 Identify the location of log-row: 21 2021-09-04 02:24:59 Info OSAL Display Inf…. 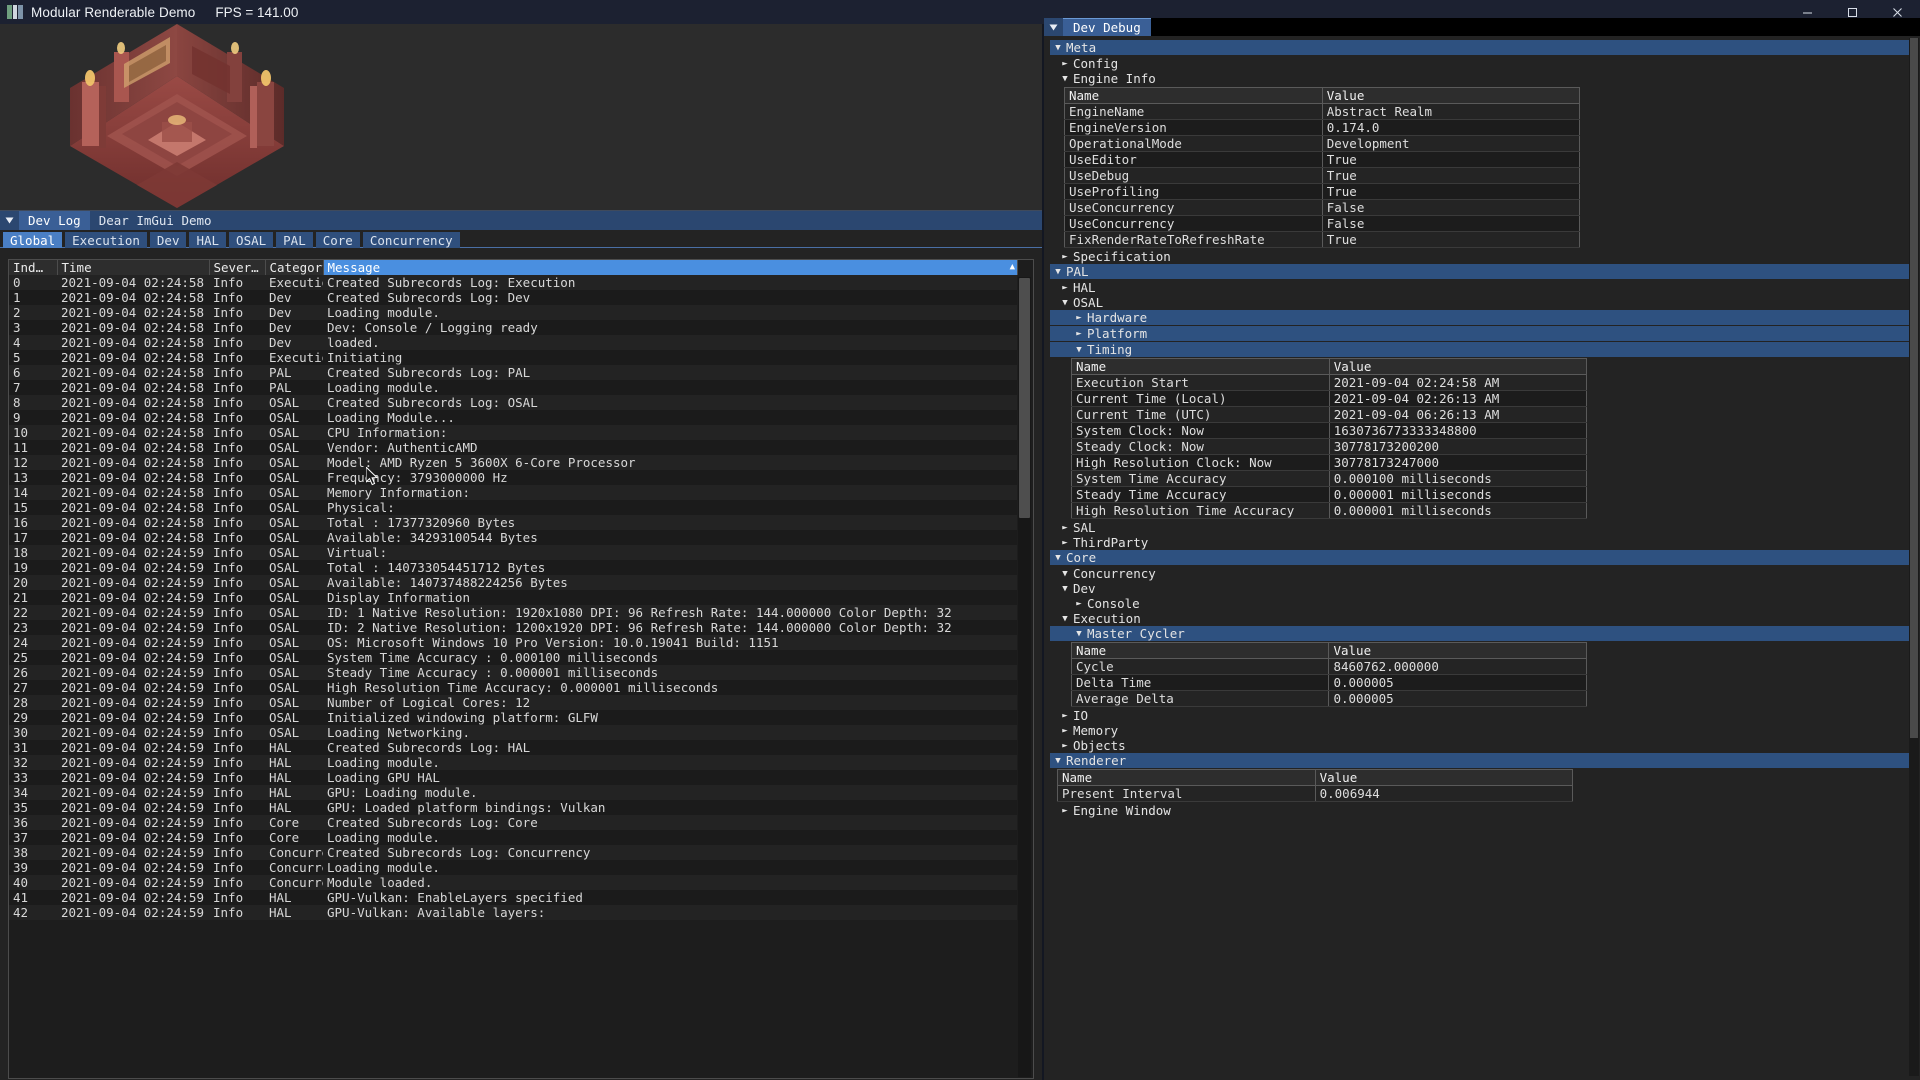
(513, 597).